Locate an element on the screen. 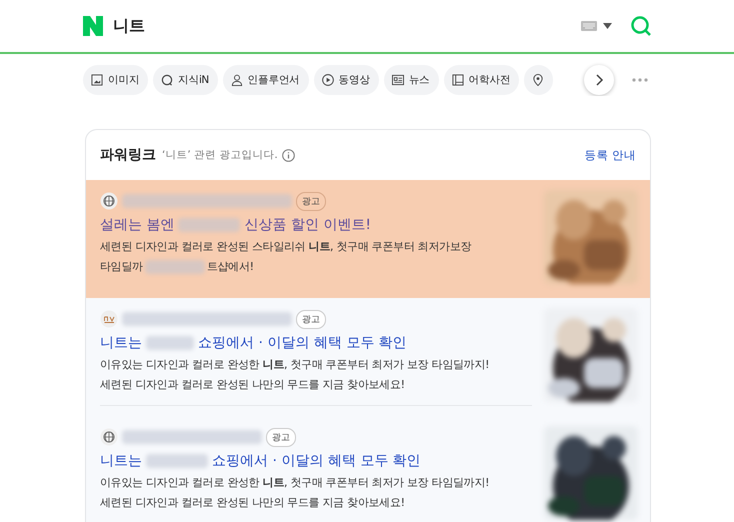 The height and width of the screenshot is (522, 734). ad-title-link: 설레는 봄엔 is located at coordinates (137, 225).